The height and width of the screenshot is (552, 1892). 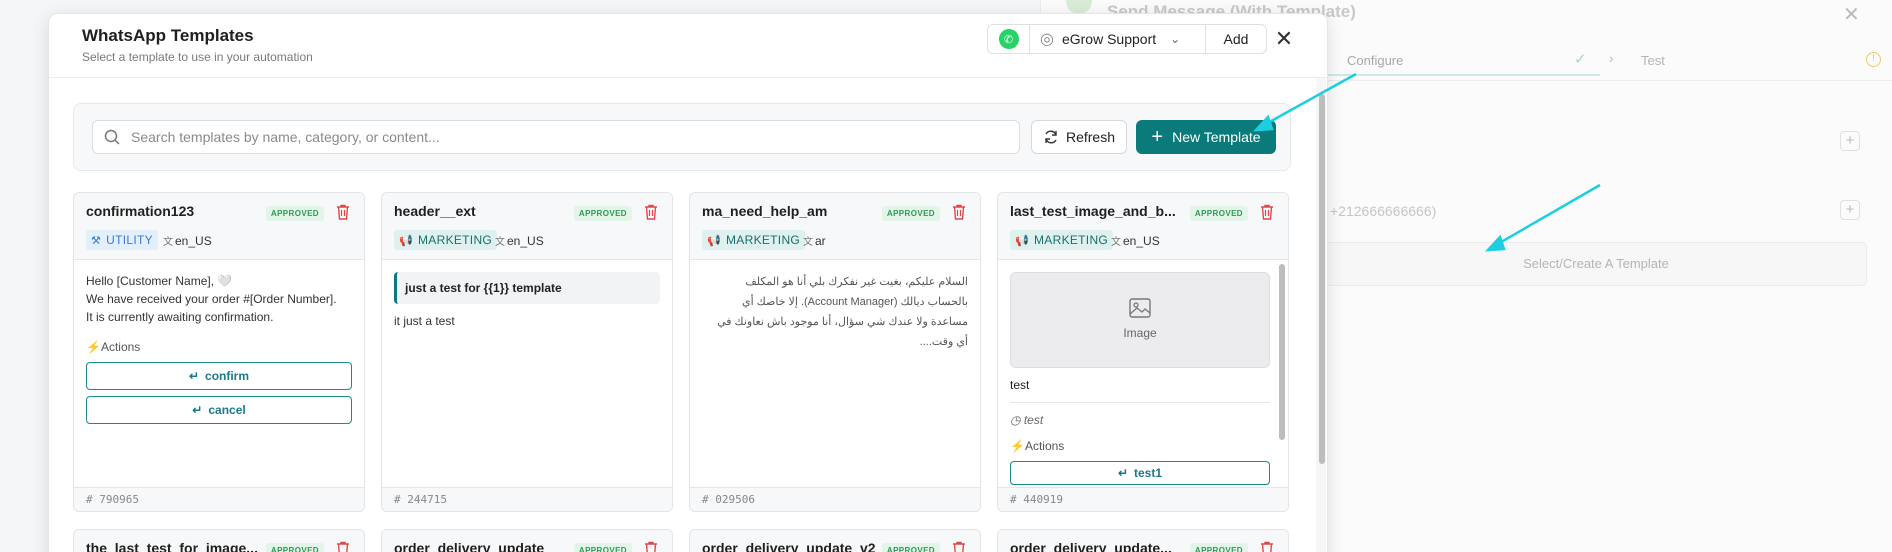 What do you see at coordinates (1426, 162) in the screenshot?
I see `annotation-arrows` at bounding box center [1426, 162].